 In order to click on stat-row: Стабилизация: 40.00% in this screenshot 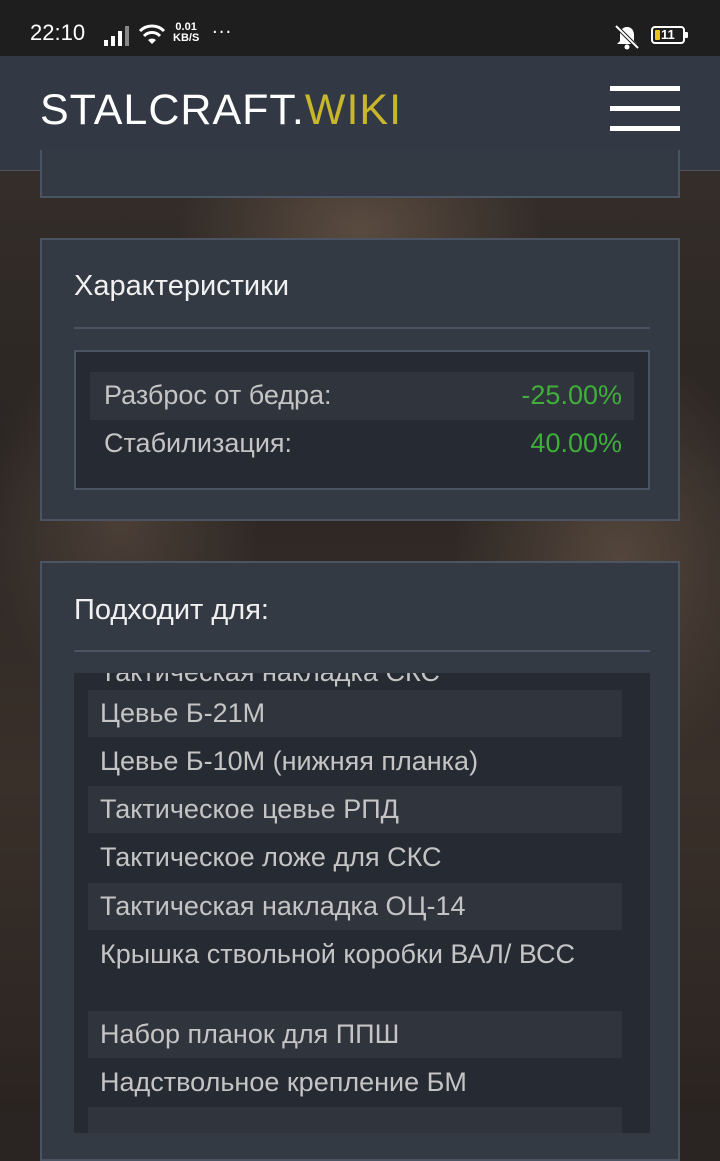, I will do `click(362, 444)`.